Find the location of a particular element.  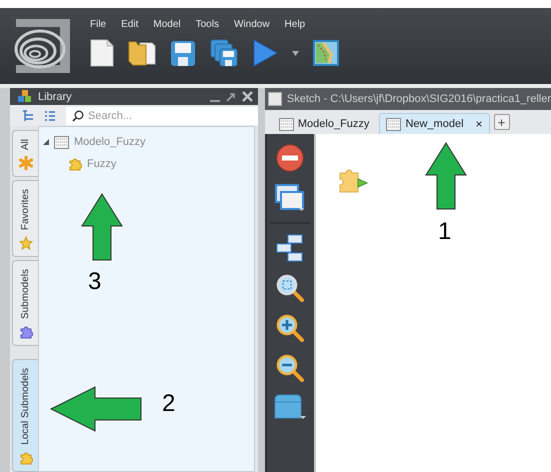

side-tab: Submodels is located at coordinates (25, 303).